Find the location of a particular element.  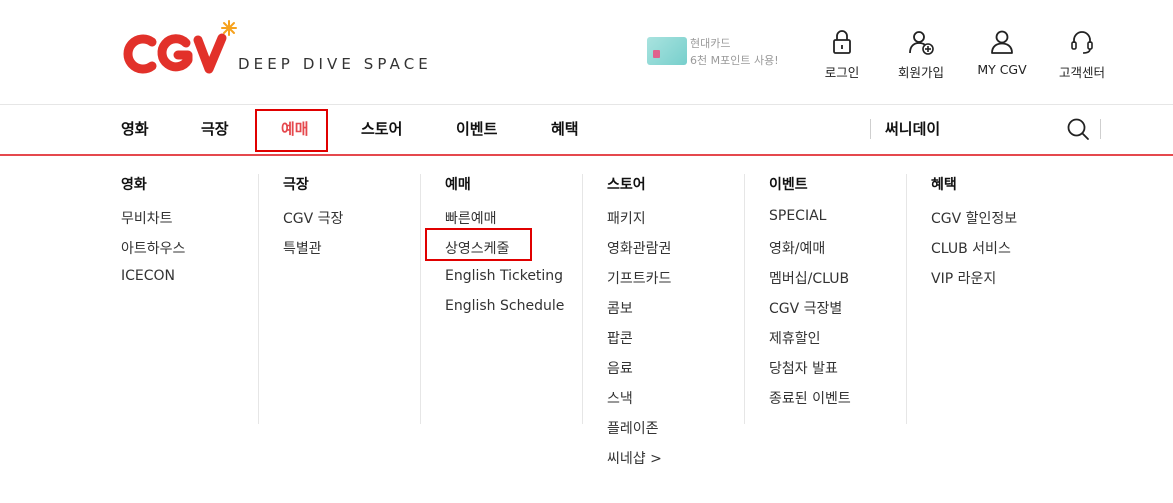

mycgv-link: MY CGV is located at coordinates (1002, 52).